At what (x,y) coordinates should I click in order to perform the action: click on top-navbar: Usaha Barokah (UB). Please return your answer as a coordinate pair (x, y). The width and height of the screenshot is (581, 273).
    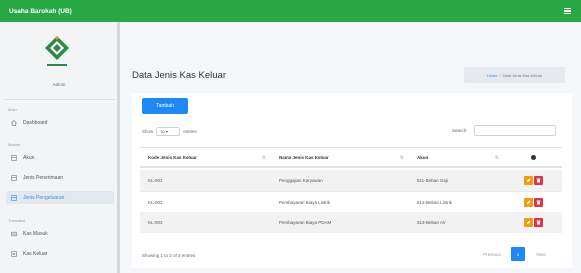
    Looking at the image, I should click on (290, 11).